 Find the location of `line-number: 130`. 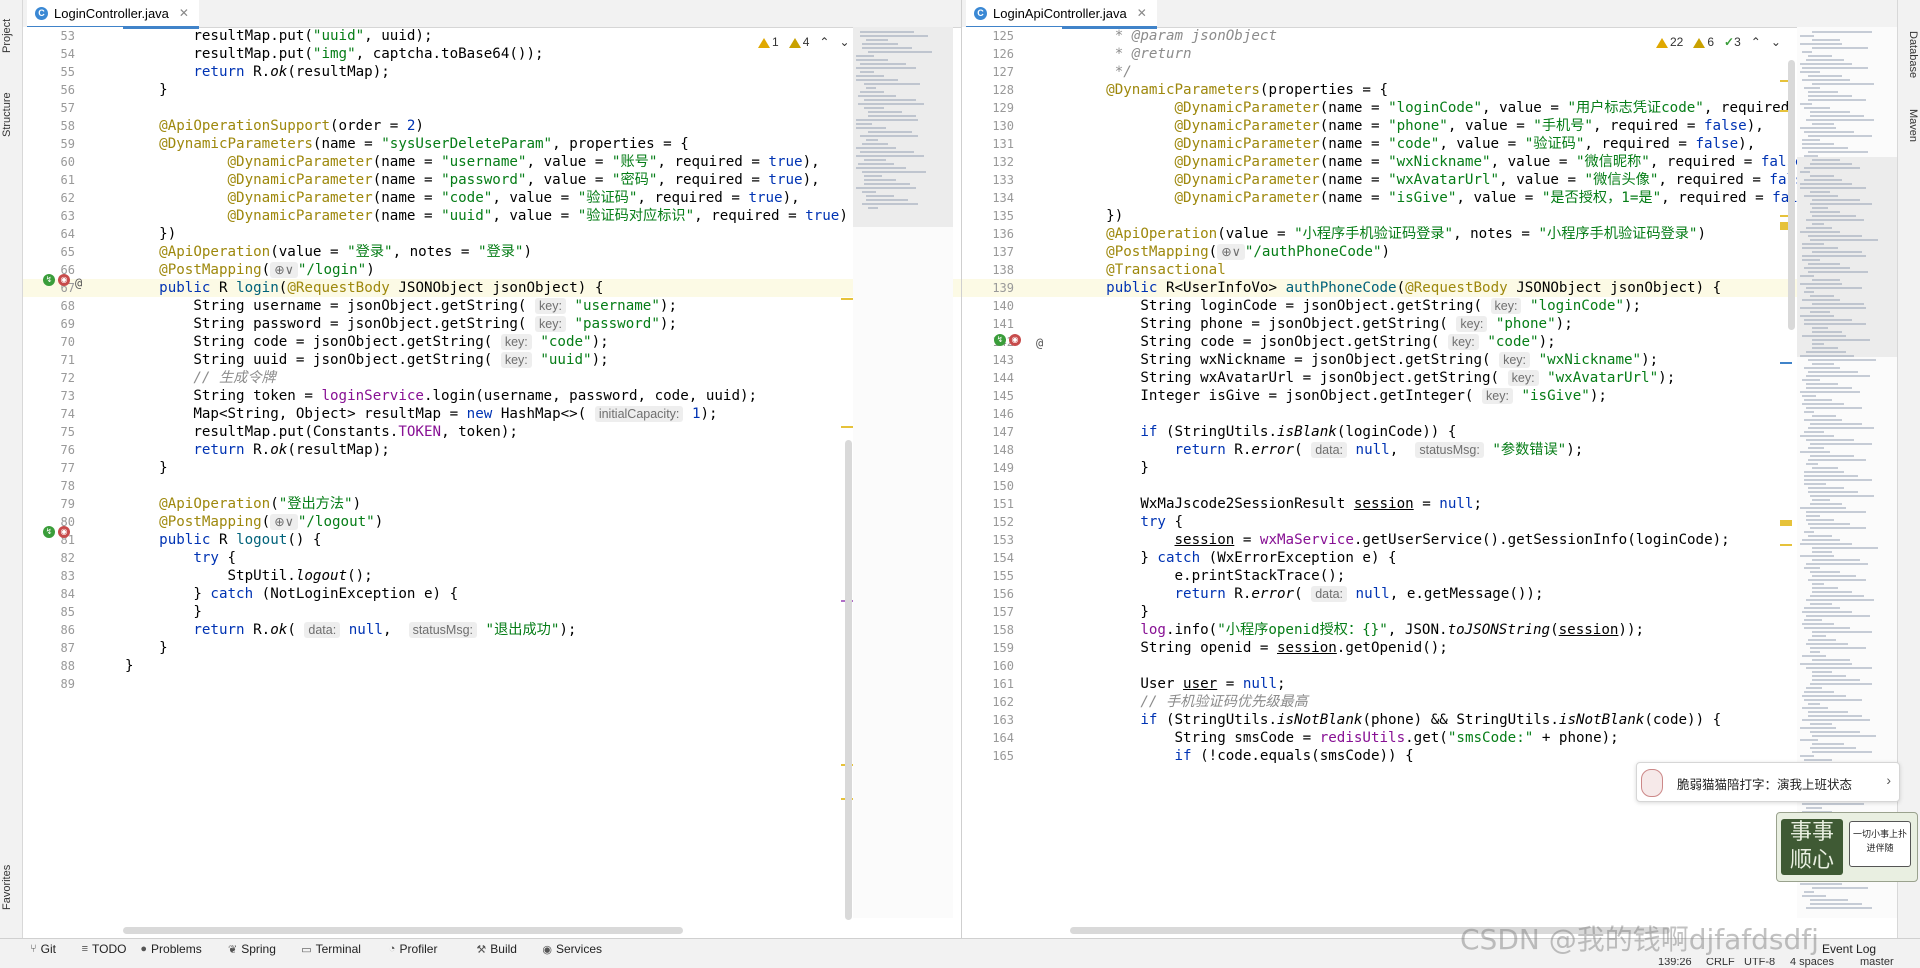

line-number: 130 is located at coordinates (988, 126).